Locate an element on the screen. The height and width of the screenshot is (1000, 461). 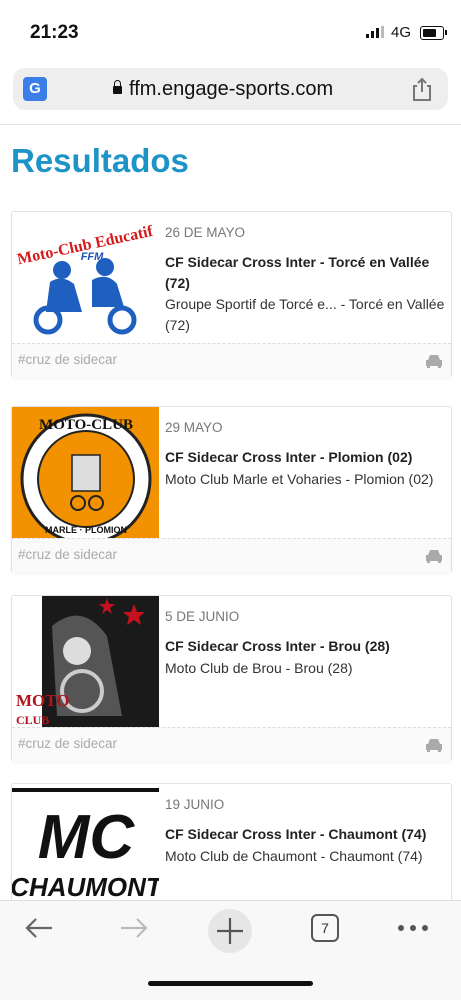
address-bar: G ffm.engage-sports.com is located at coordinates (230, 89).